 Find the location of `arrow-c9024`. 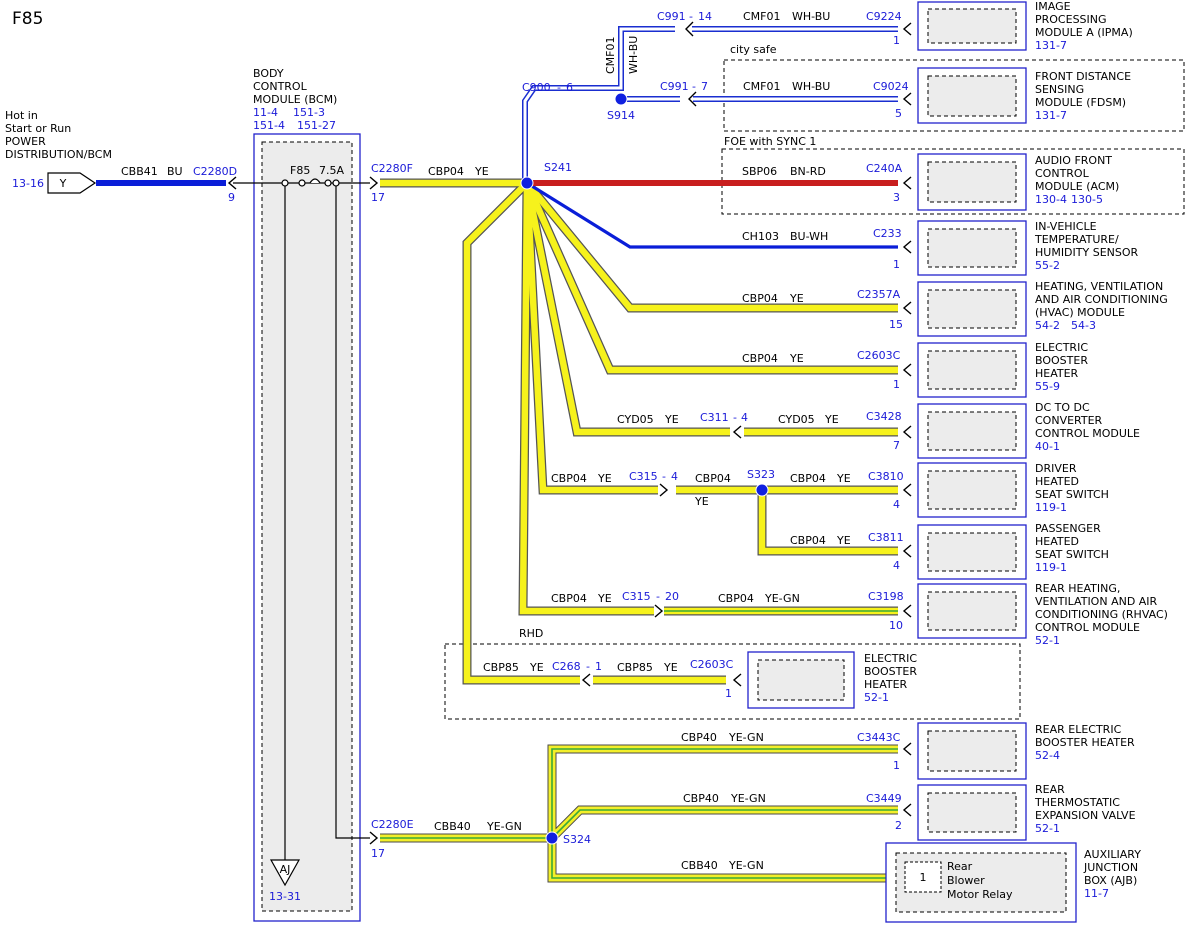

arrow-c9024 is located at coordinates (907, 99).